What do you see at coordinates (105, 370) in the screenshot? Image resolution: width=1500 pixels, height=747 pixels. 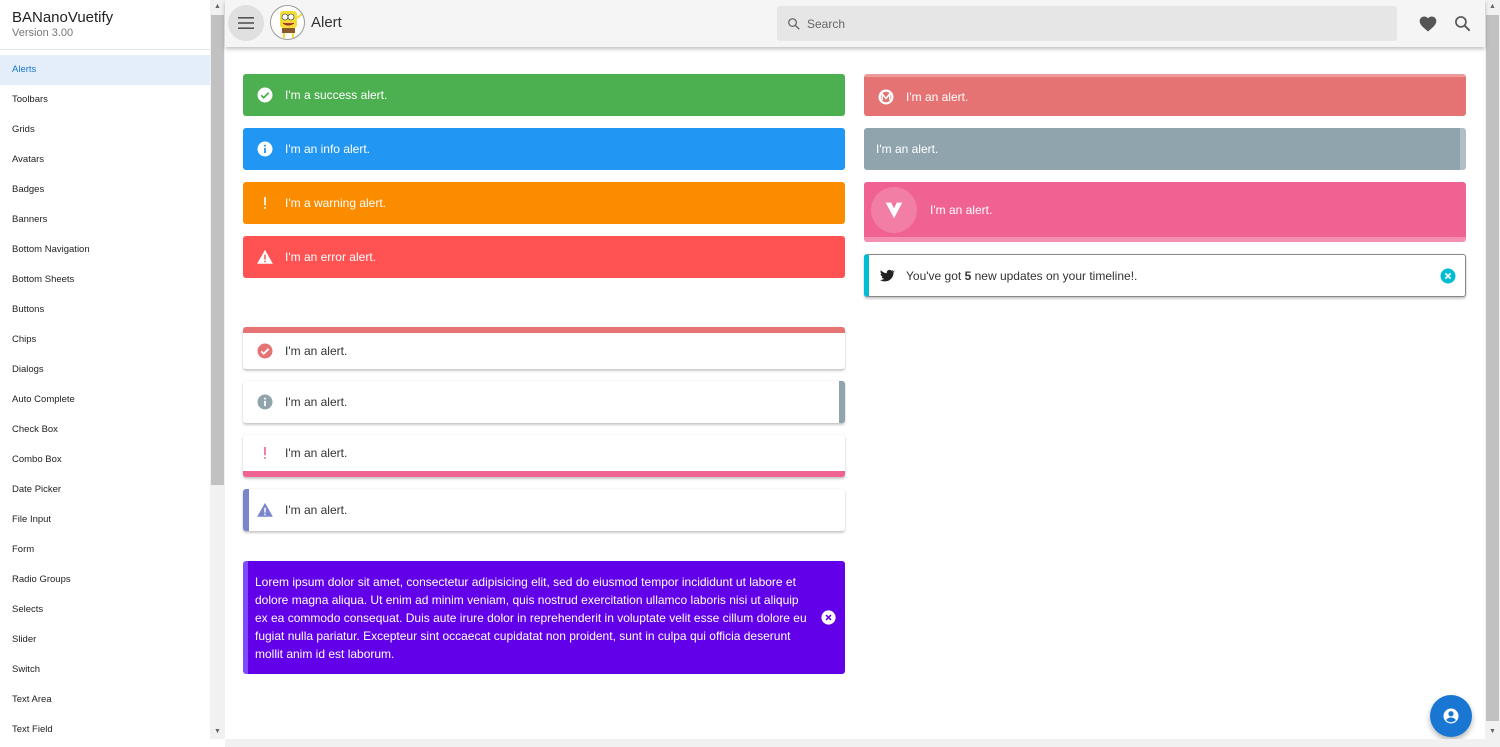 I see `sidebar-item-dialogs: Dialogs` at bounding box center [105, 370].